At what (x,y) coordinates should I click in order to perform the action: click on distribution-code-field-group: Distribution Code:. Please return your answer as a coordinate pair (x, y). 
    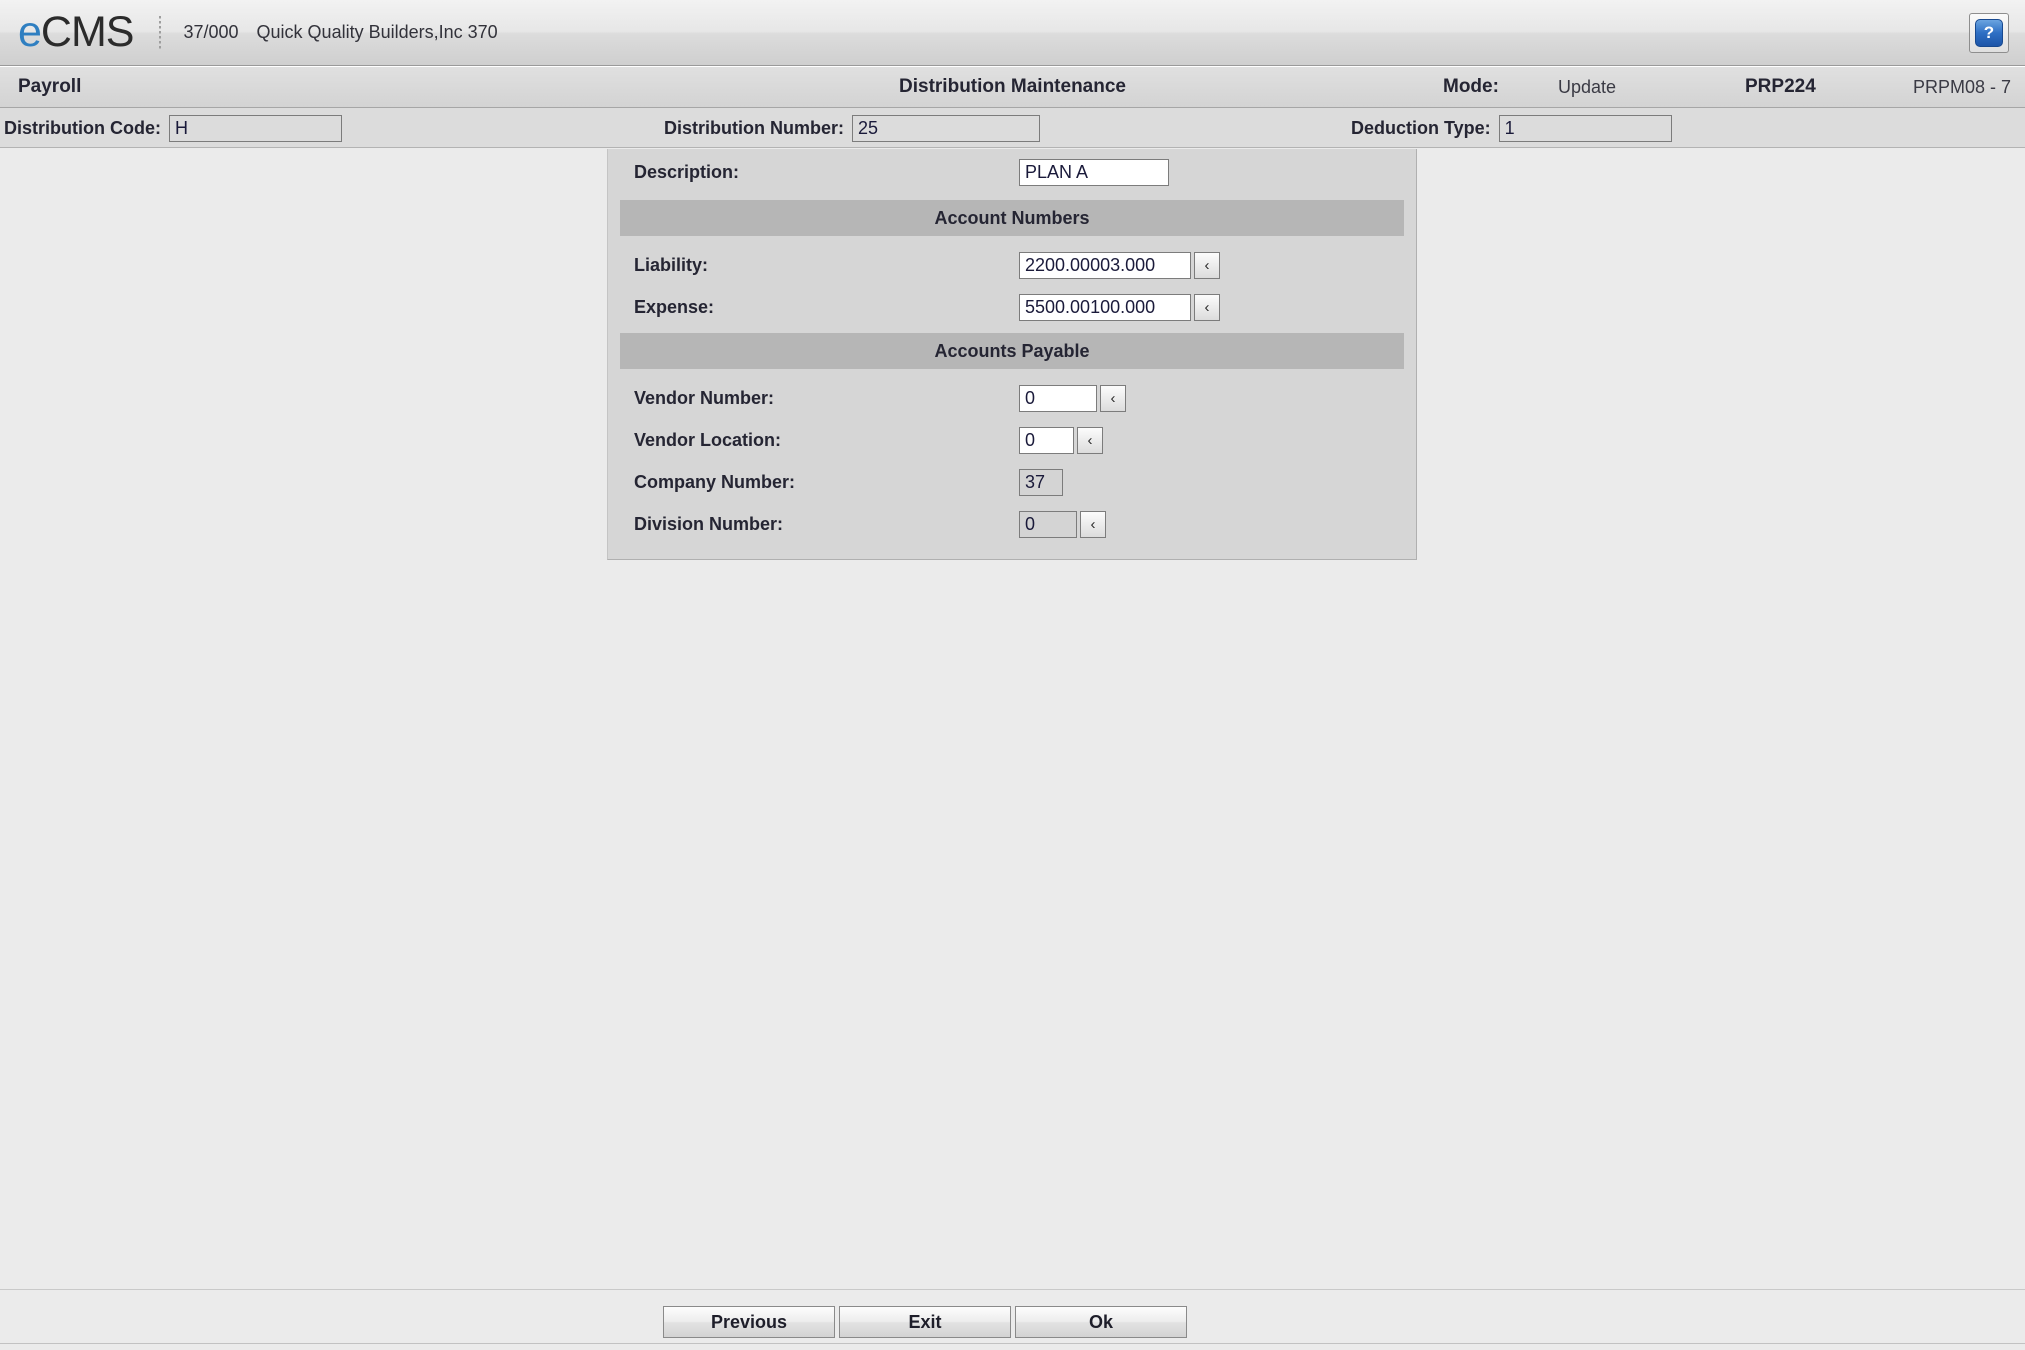
    Looking at the image, I should click on (173, 128).